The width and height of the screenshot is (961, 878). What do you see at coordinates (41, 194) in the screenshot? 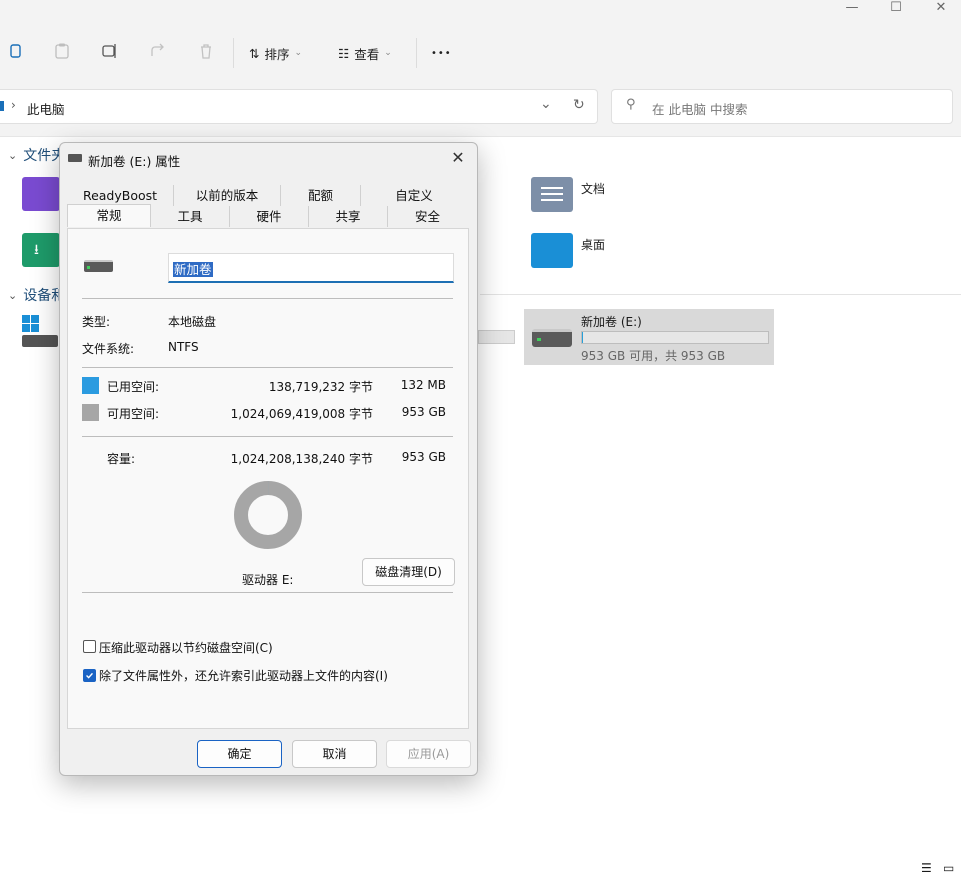
I see `videos-folder-icon` at bounding box center [41, 194].